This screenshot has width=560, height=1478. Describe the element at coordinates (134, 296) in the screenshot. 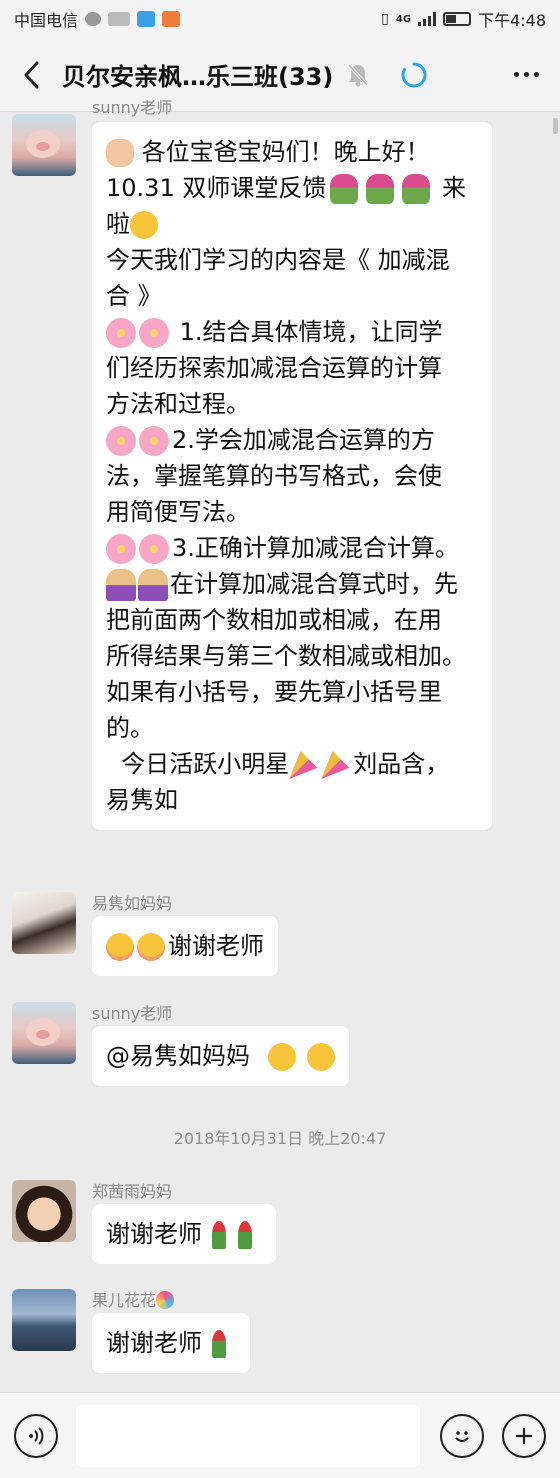

I see `message-text: 合 》` at that location.